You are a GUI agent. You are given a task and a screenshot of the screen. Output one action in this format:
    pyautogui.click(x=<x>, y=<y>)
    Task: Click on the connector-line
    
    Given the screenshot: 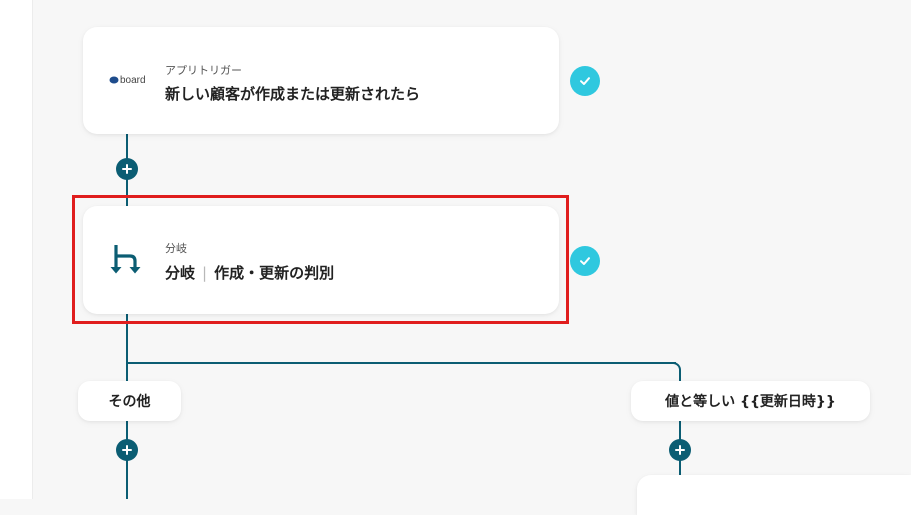 What is the action you would take?
    pyautogui.click(x=127, y=350)
    